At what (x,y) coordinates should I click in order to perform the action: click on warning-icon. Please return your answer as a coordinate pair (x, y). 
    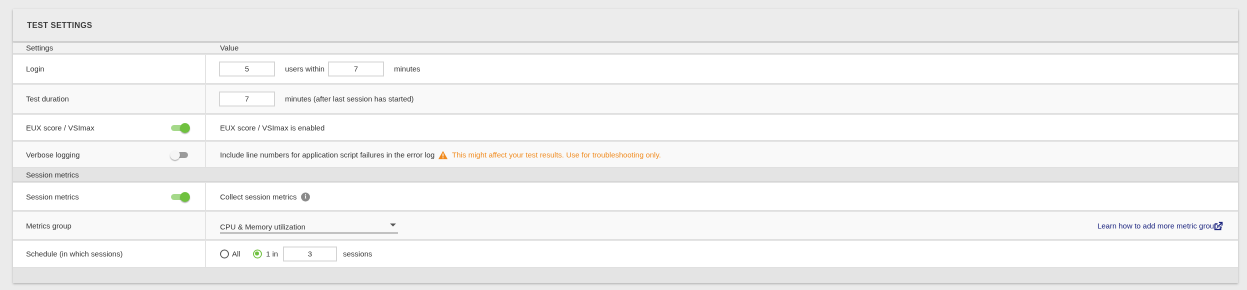
    Looking at the image, I should click on (443, 154).